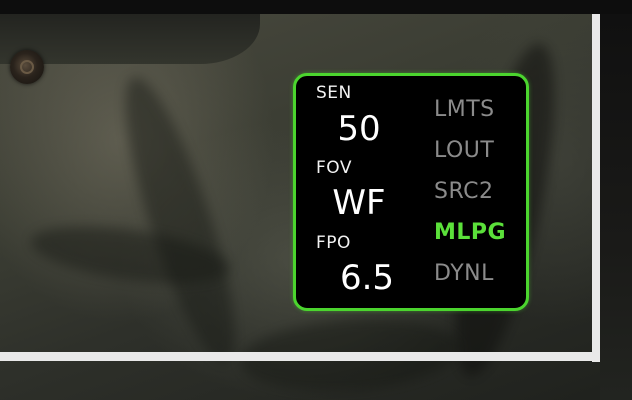 This screenshot has height=400, width=632. I want to click on fpo-label: FPO, so click(333, 243).